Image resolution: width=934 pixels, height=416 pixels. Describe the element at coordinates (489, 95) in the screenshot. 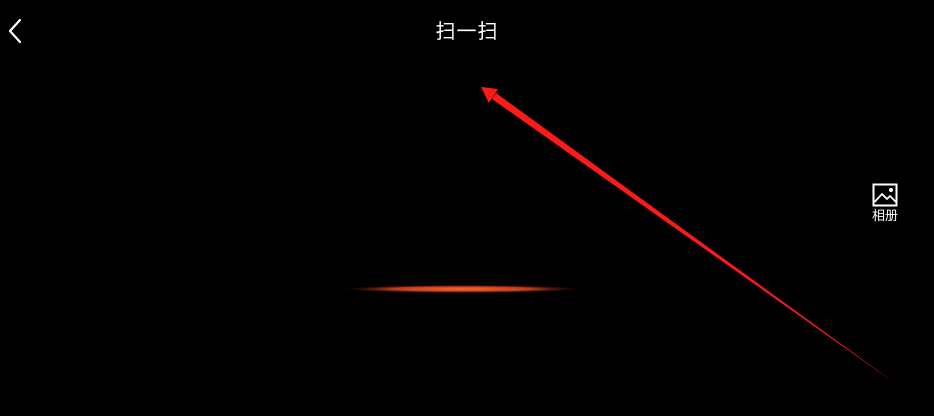

I see `annotation-arrowhead` at that location.